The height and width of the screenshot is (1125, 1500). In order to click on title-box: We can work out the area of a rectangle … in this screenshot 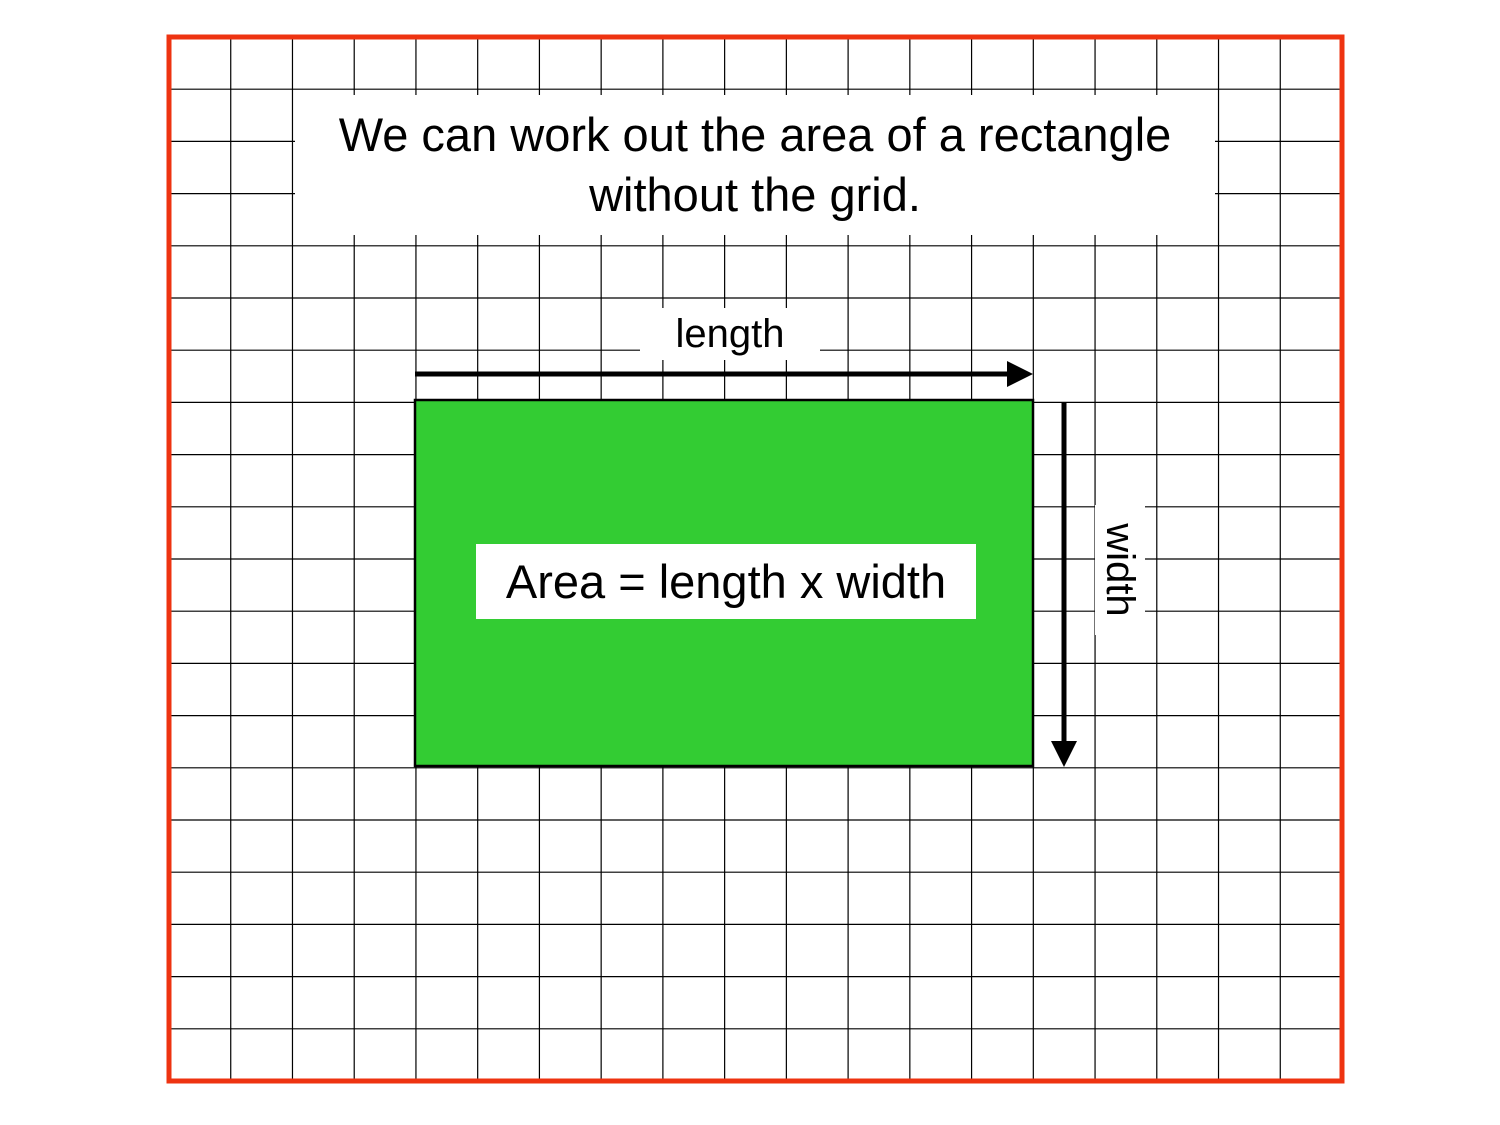, I will do `click(755, 165)`.